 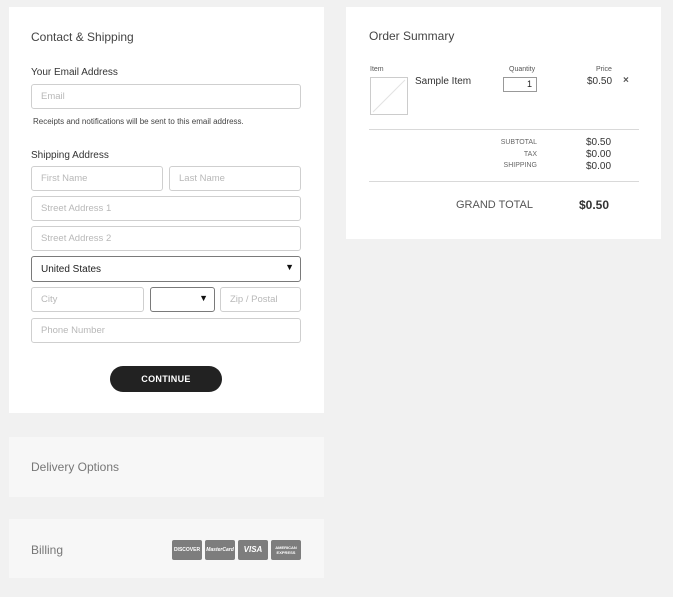 I want to click on tax-label: TAX, so click(x=530, y=154).